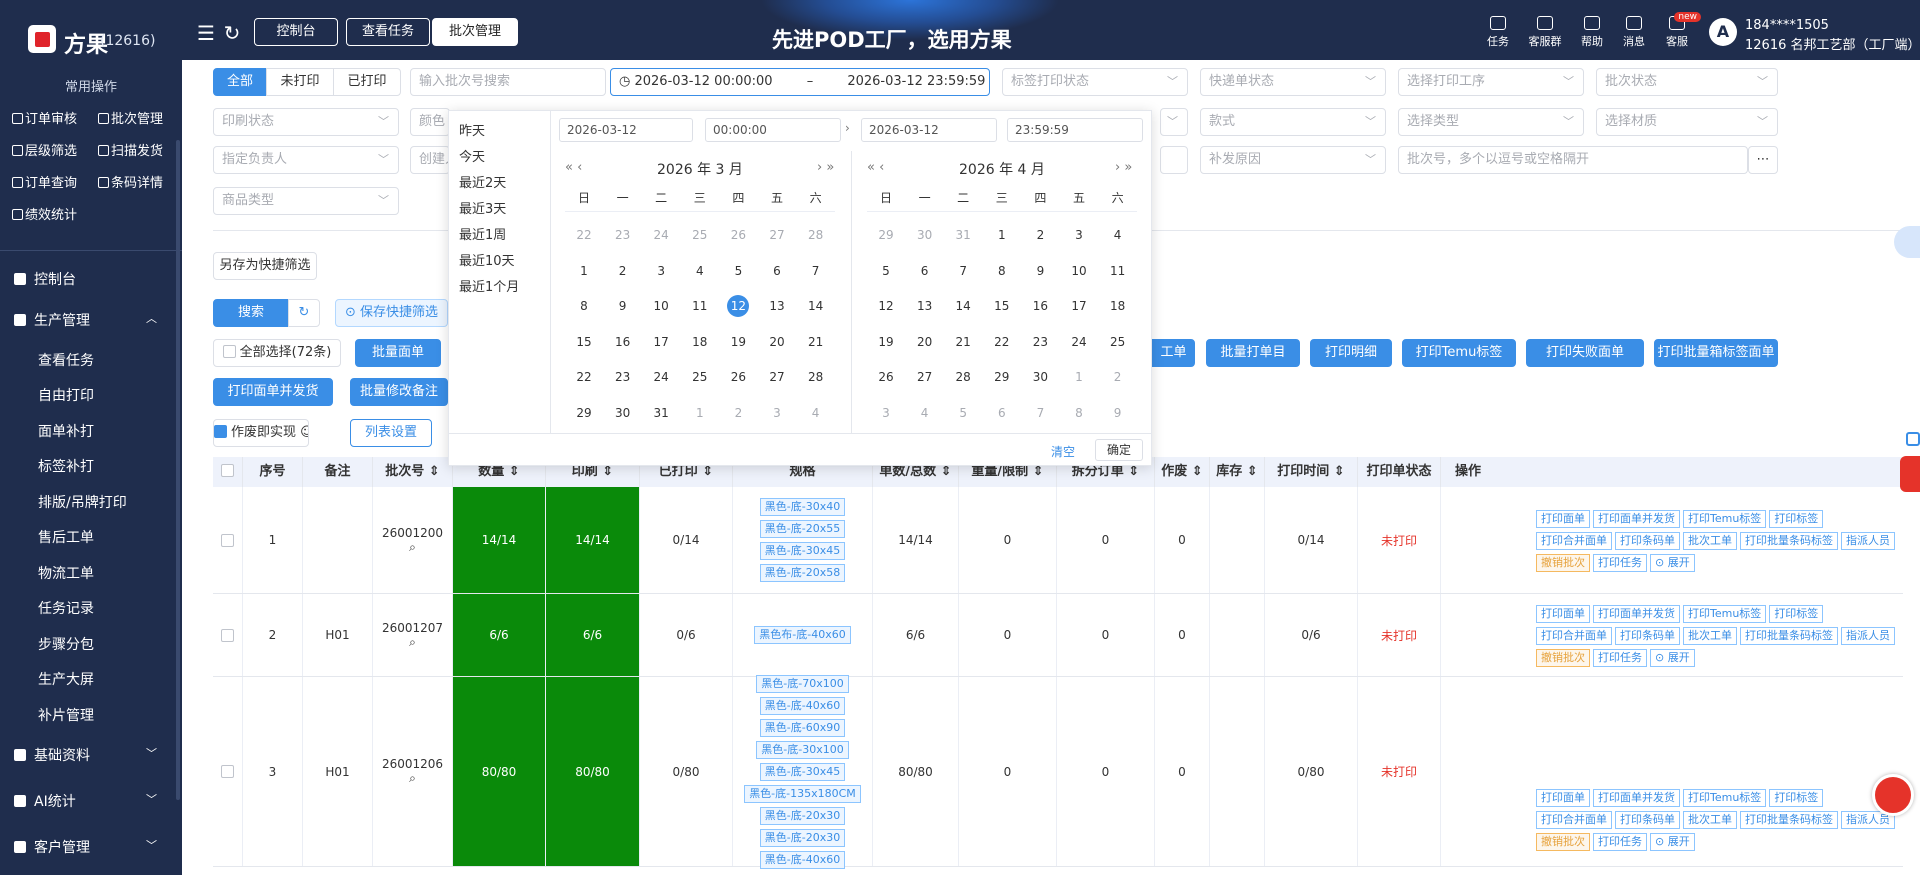 This screenshot has height=875, width=1920. I want to click on print-state-select: 印刷状态 ﹀, so click(306, 122).